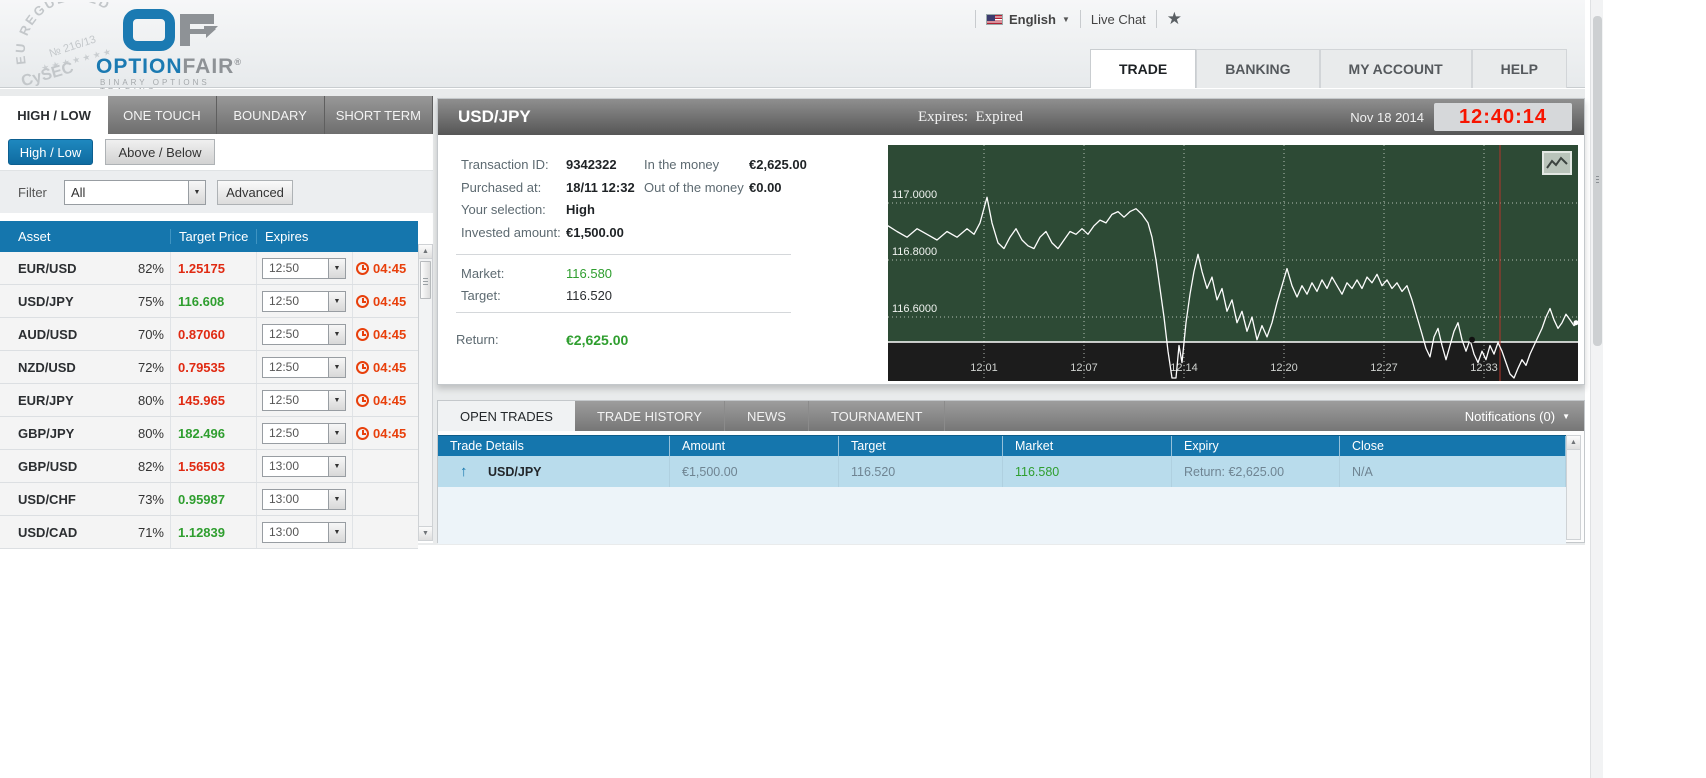 This screenshot has height=778, width=1706. I want to click on notifications-dropdown: Notifications (0) ▼, so click(1517, 416).